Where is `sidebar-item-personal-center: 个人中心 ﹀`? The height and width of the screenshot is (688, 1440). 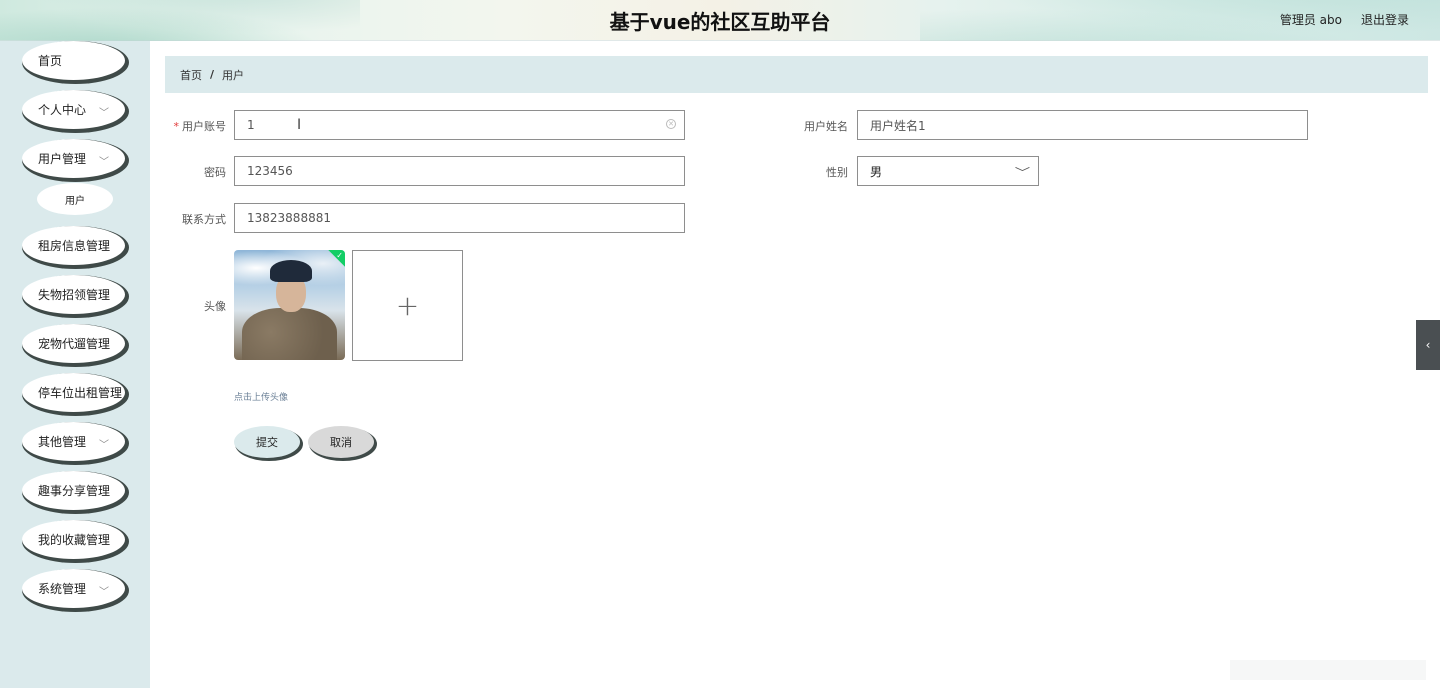 sidebar-item-personal-center: 个人中心 ﹀ is located at coordinates (73, 109).